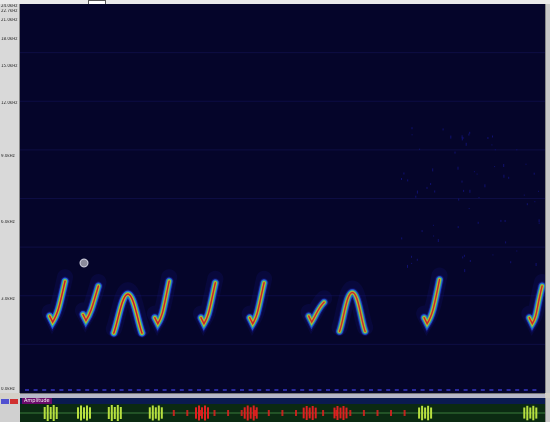 The width and height of the screenshot is (550, 422). Describe the element at coordinates (8, 222) in the screenshot. I see `frequency-tick-label: 6.0kHz` at that location.